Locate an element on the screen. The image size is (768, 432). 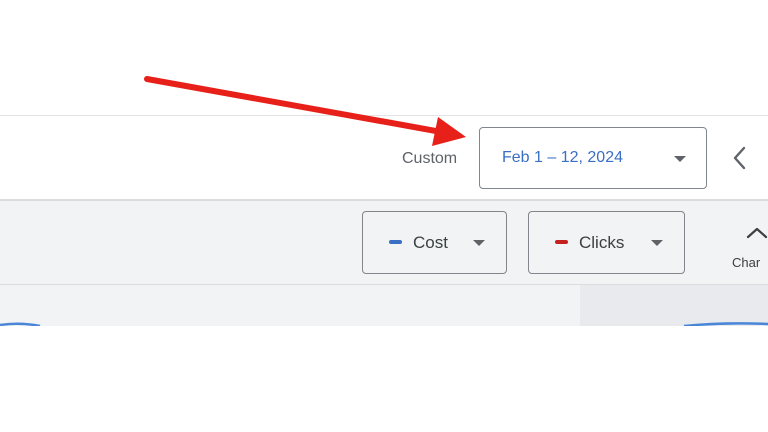
chart-toggle-label: Char is located at coordinates (746, 262).